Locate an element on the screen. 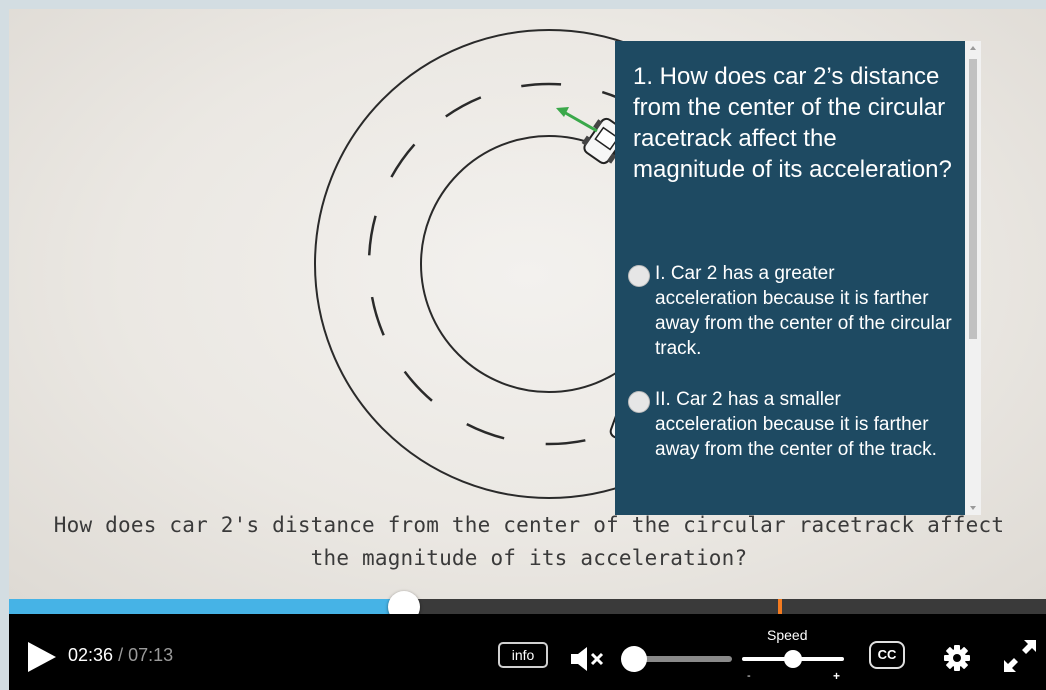  volume-muted-icon is located at coordinates (587, 659).